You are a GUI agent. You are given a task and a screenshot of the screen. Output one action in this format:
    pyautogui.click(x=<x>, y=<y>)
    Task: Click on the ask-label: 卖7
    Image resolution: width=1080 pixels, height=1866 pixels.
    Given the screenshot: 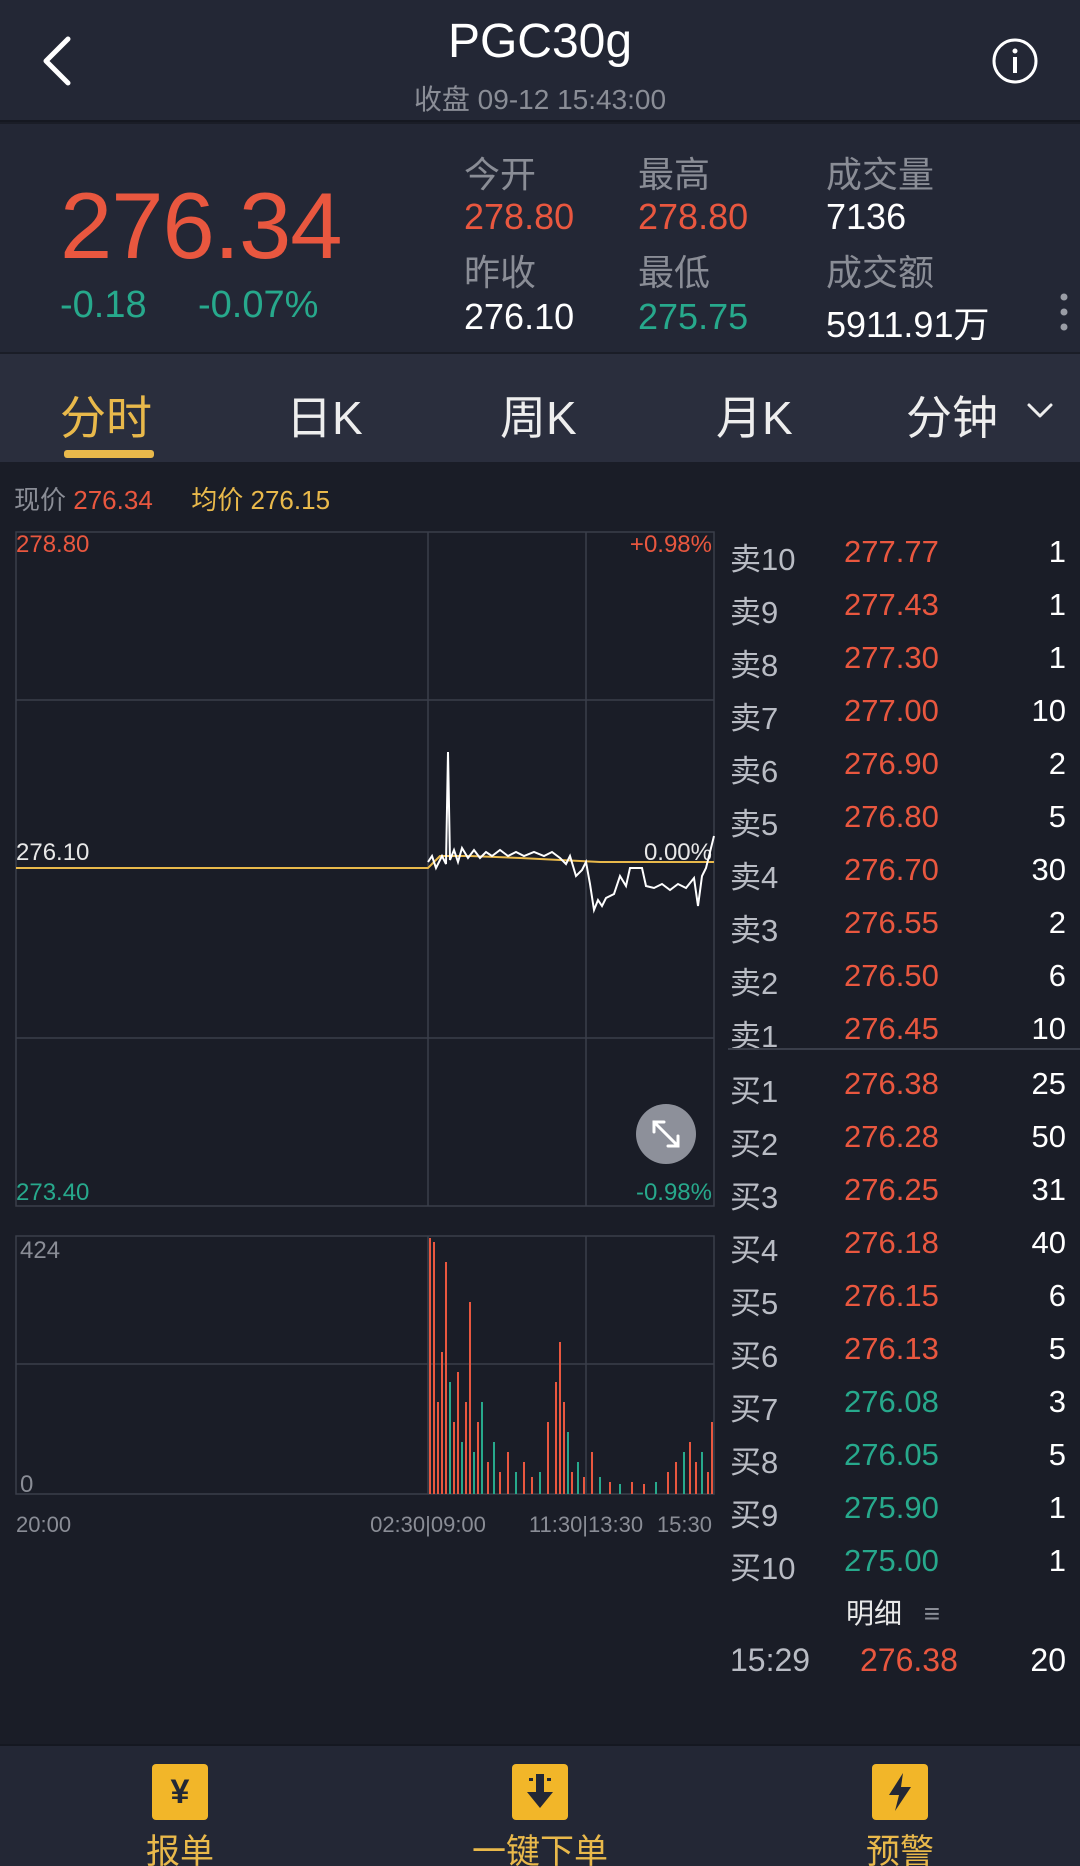 What is the action you would take?
    pyautogui.click(x=754, y=718)
    